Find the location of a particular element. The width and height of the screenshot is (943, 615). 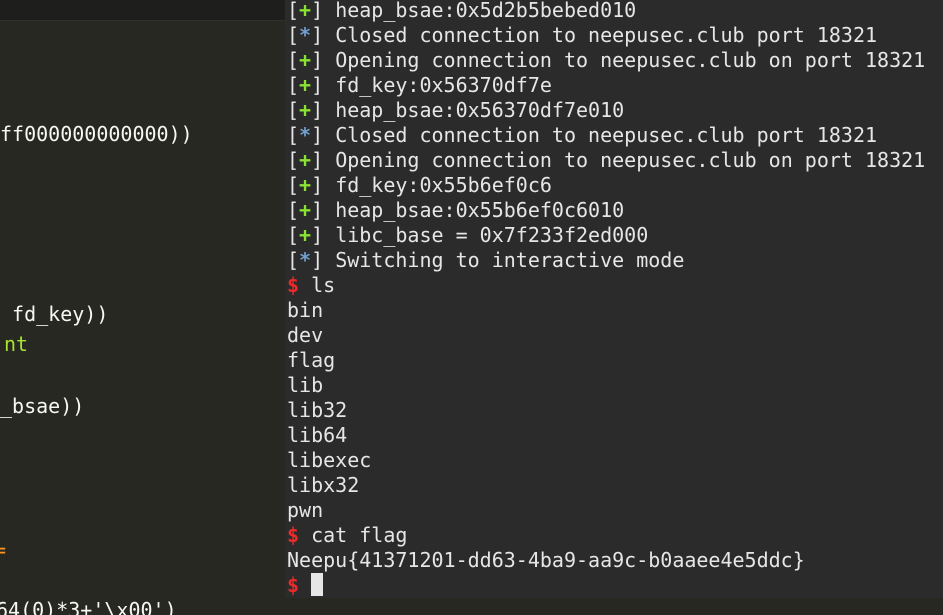

log-line: [+] fd_key:0x56370df7e is located at coordinates (419, 85).